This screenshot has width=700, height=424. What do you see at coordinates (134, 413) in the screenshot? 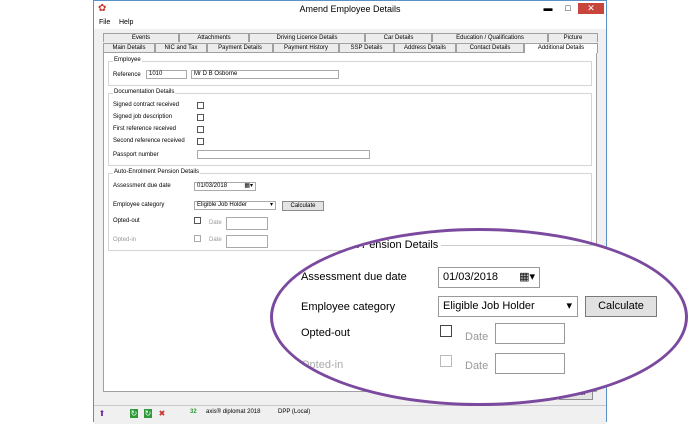
I see `refresh-icon: ↻` at bounding box center [134, 413].